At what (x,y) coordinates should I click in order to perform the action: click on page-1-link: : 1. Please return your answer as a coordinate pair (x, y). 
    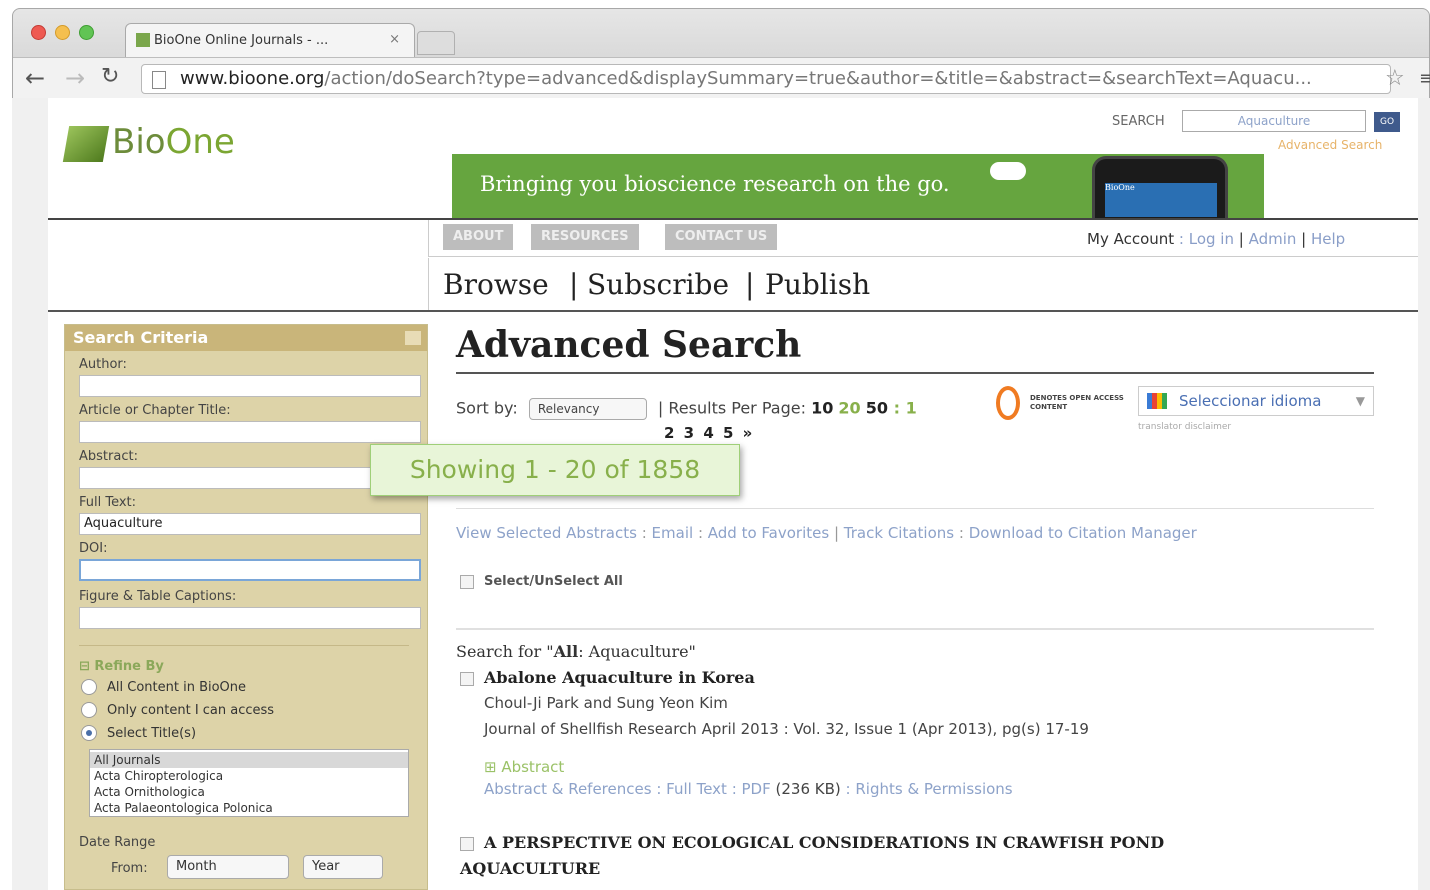
    Looking at the image, I should click on (902, 408).